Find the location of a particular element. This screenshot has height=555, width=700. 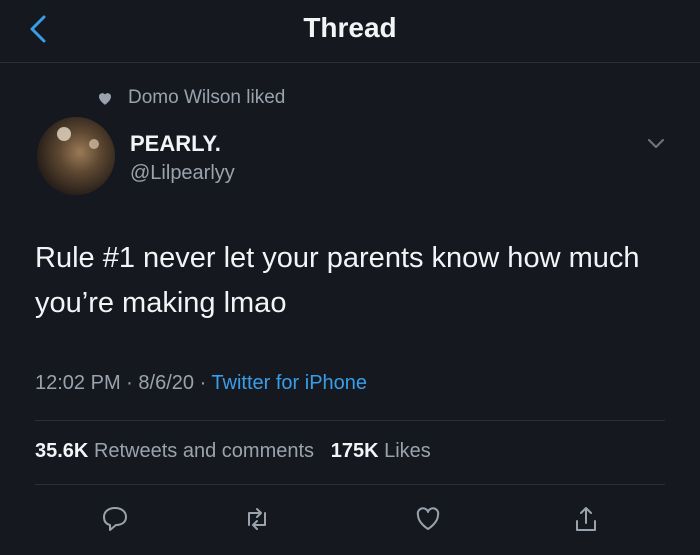

heart-icon is located at coordinates (105, 98).